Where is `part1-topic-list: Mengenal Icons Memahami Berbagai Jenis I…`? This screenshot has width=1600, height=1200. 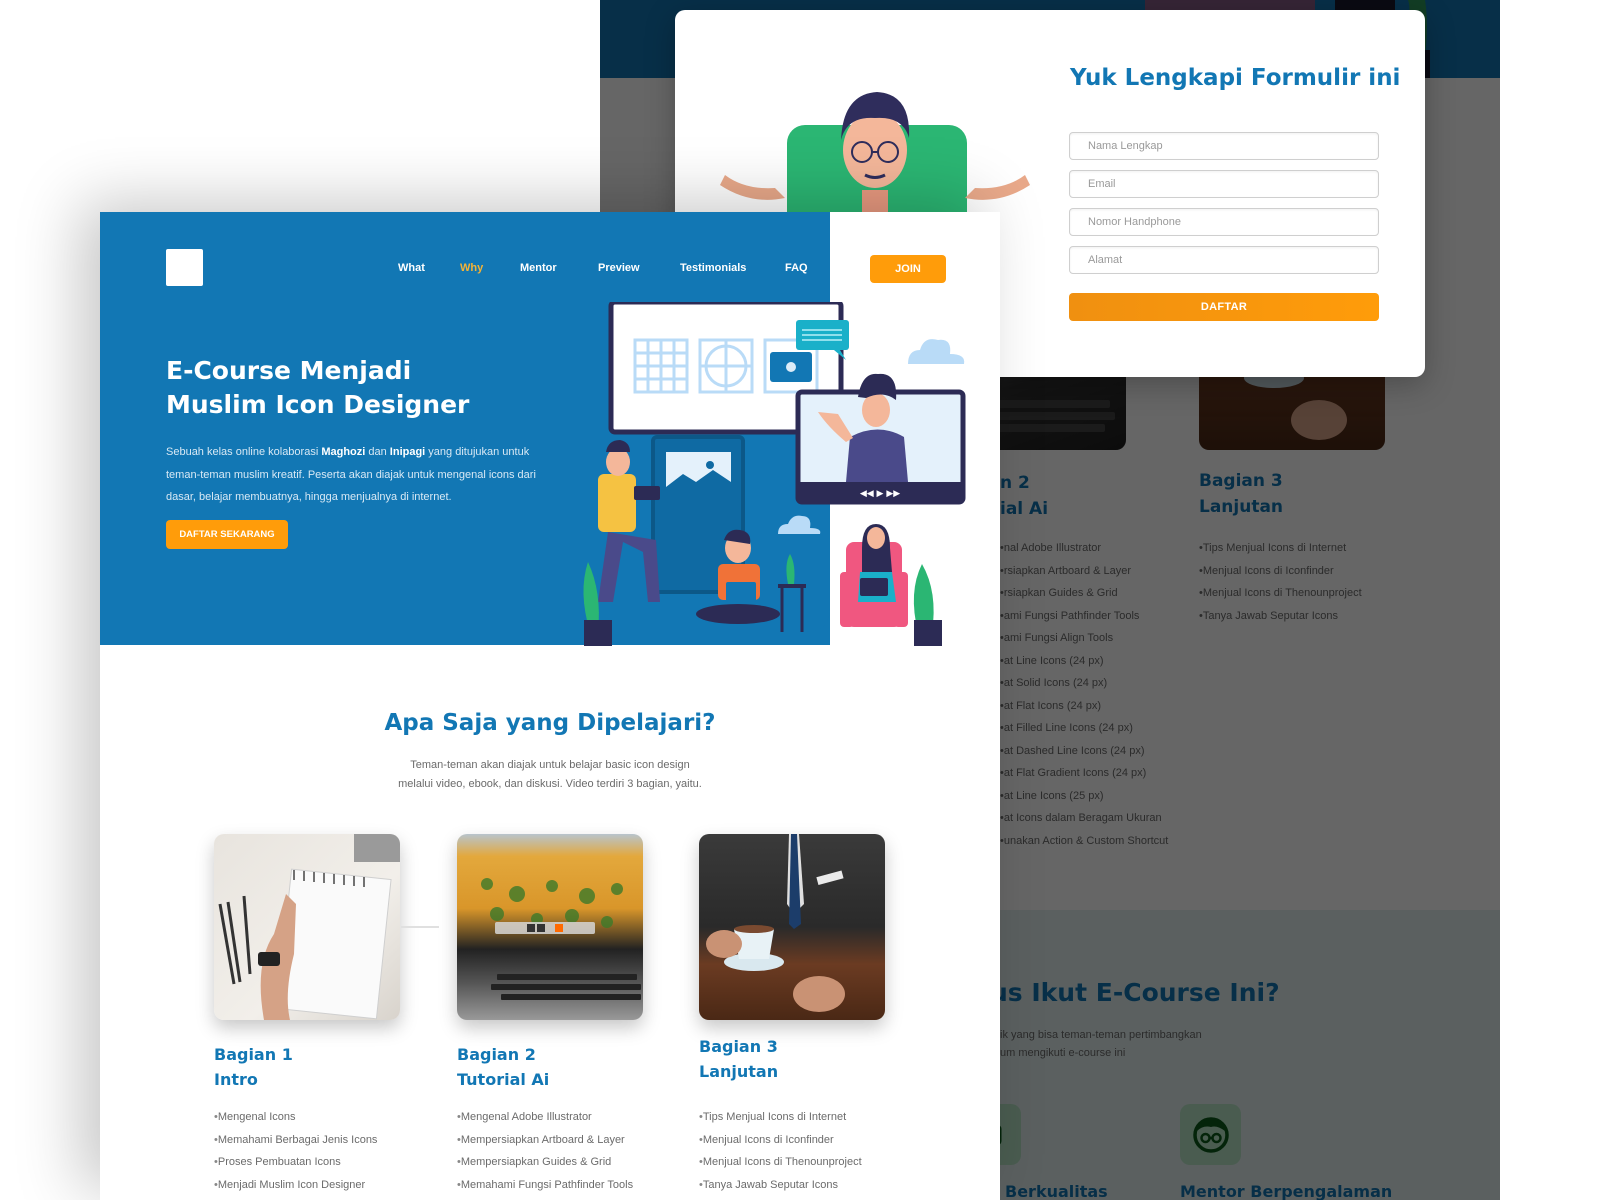
part1-topic-list: Mengenal Icons Memahami Berbagai Jenis I… is located at coordinates (296, 1151).